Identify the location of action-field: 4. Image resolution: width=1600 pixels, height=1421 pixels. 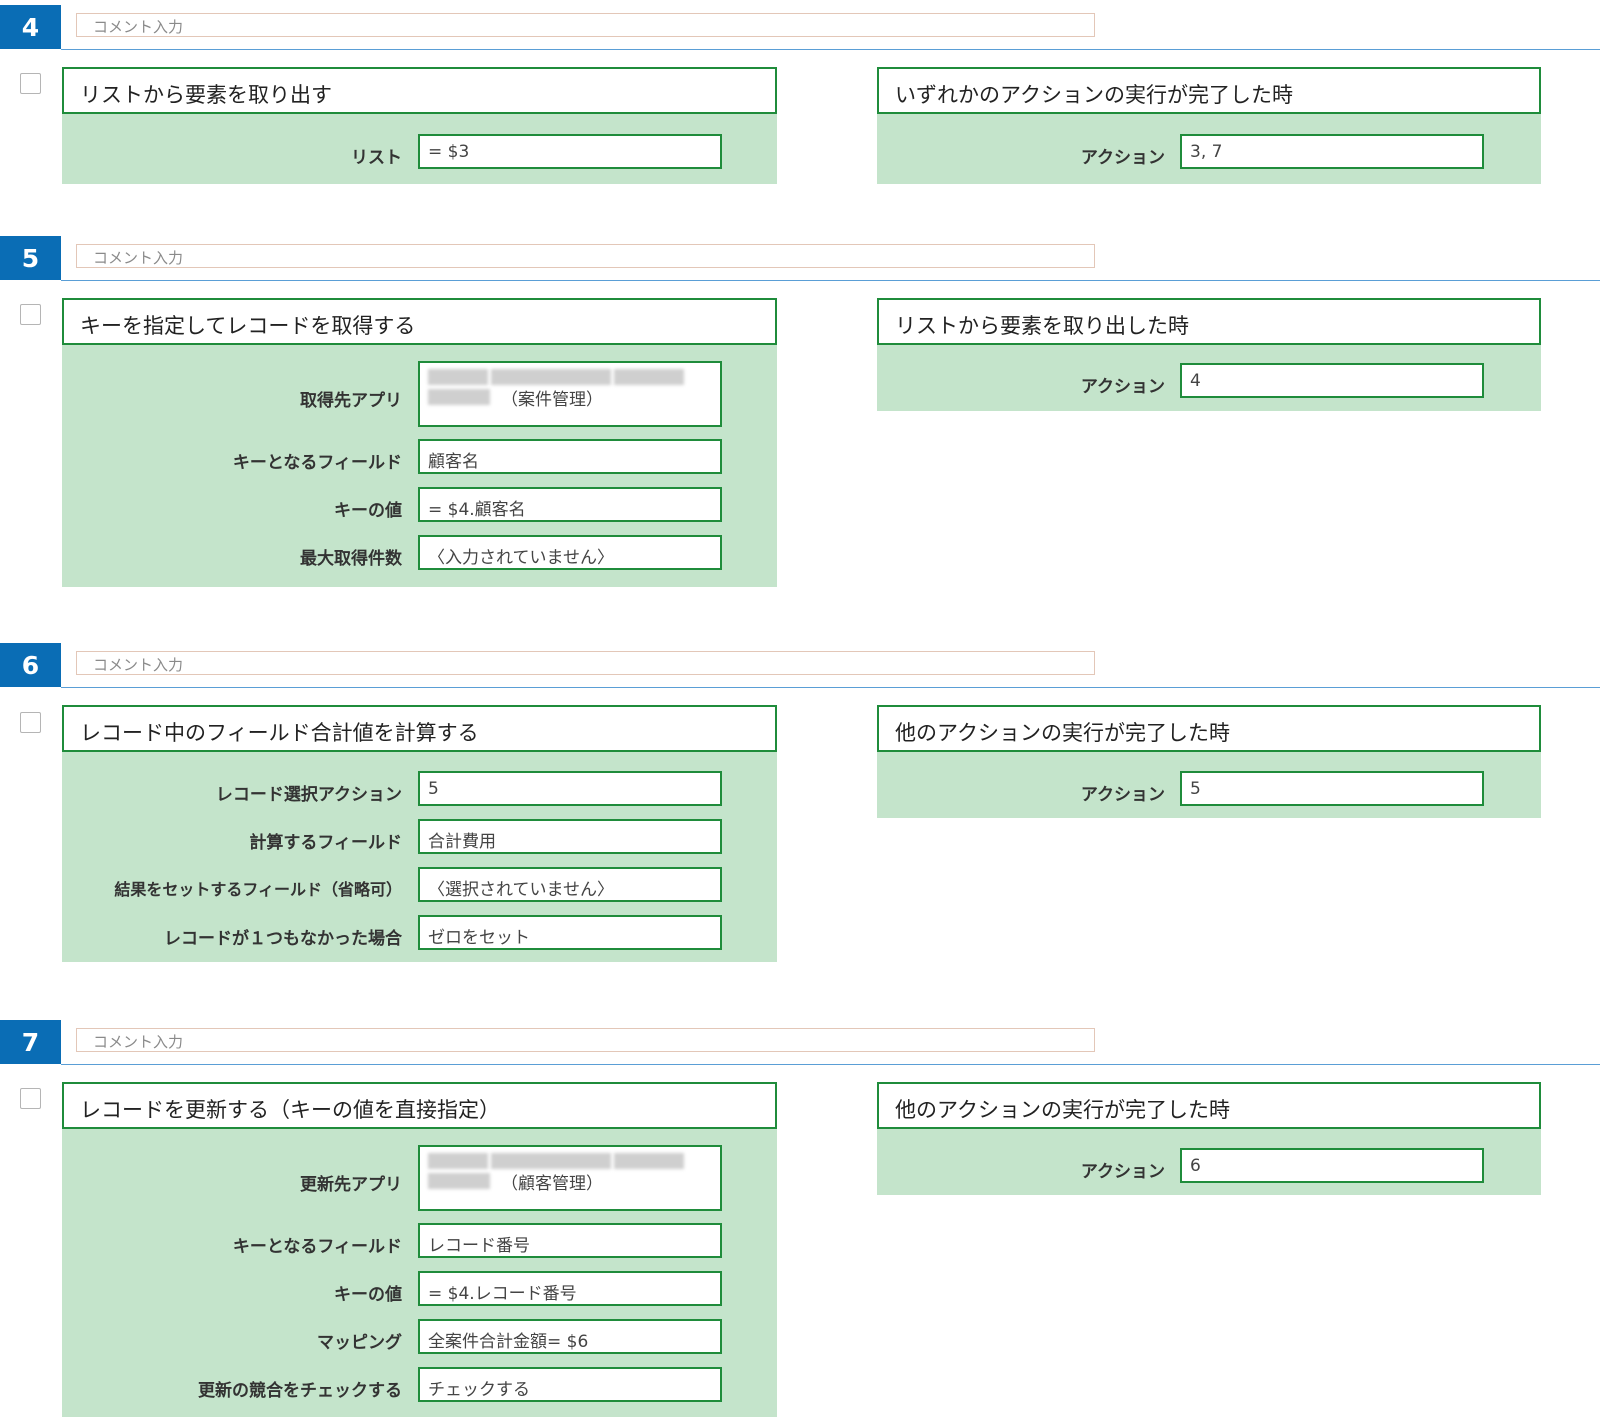
(1332, 380).